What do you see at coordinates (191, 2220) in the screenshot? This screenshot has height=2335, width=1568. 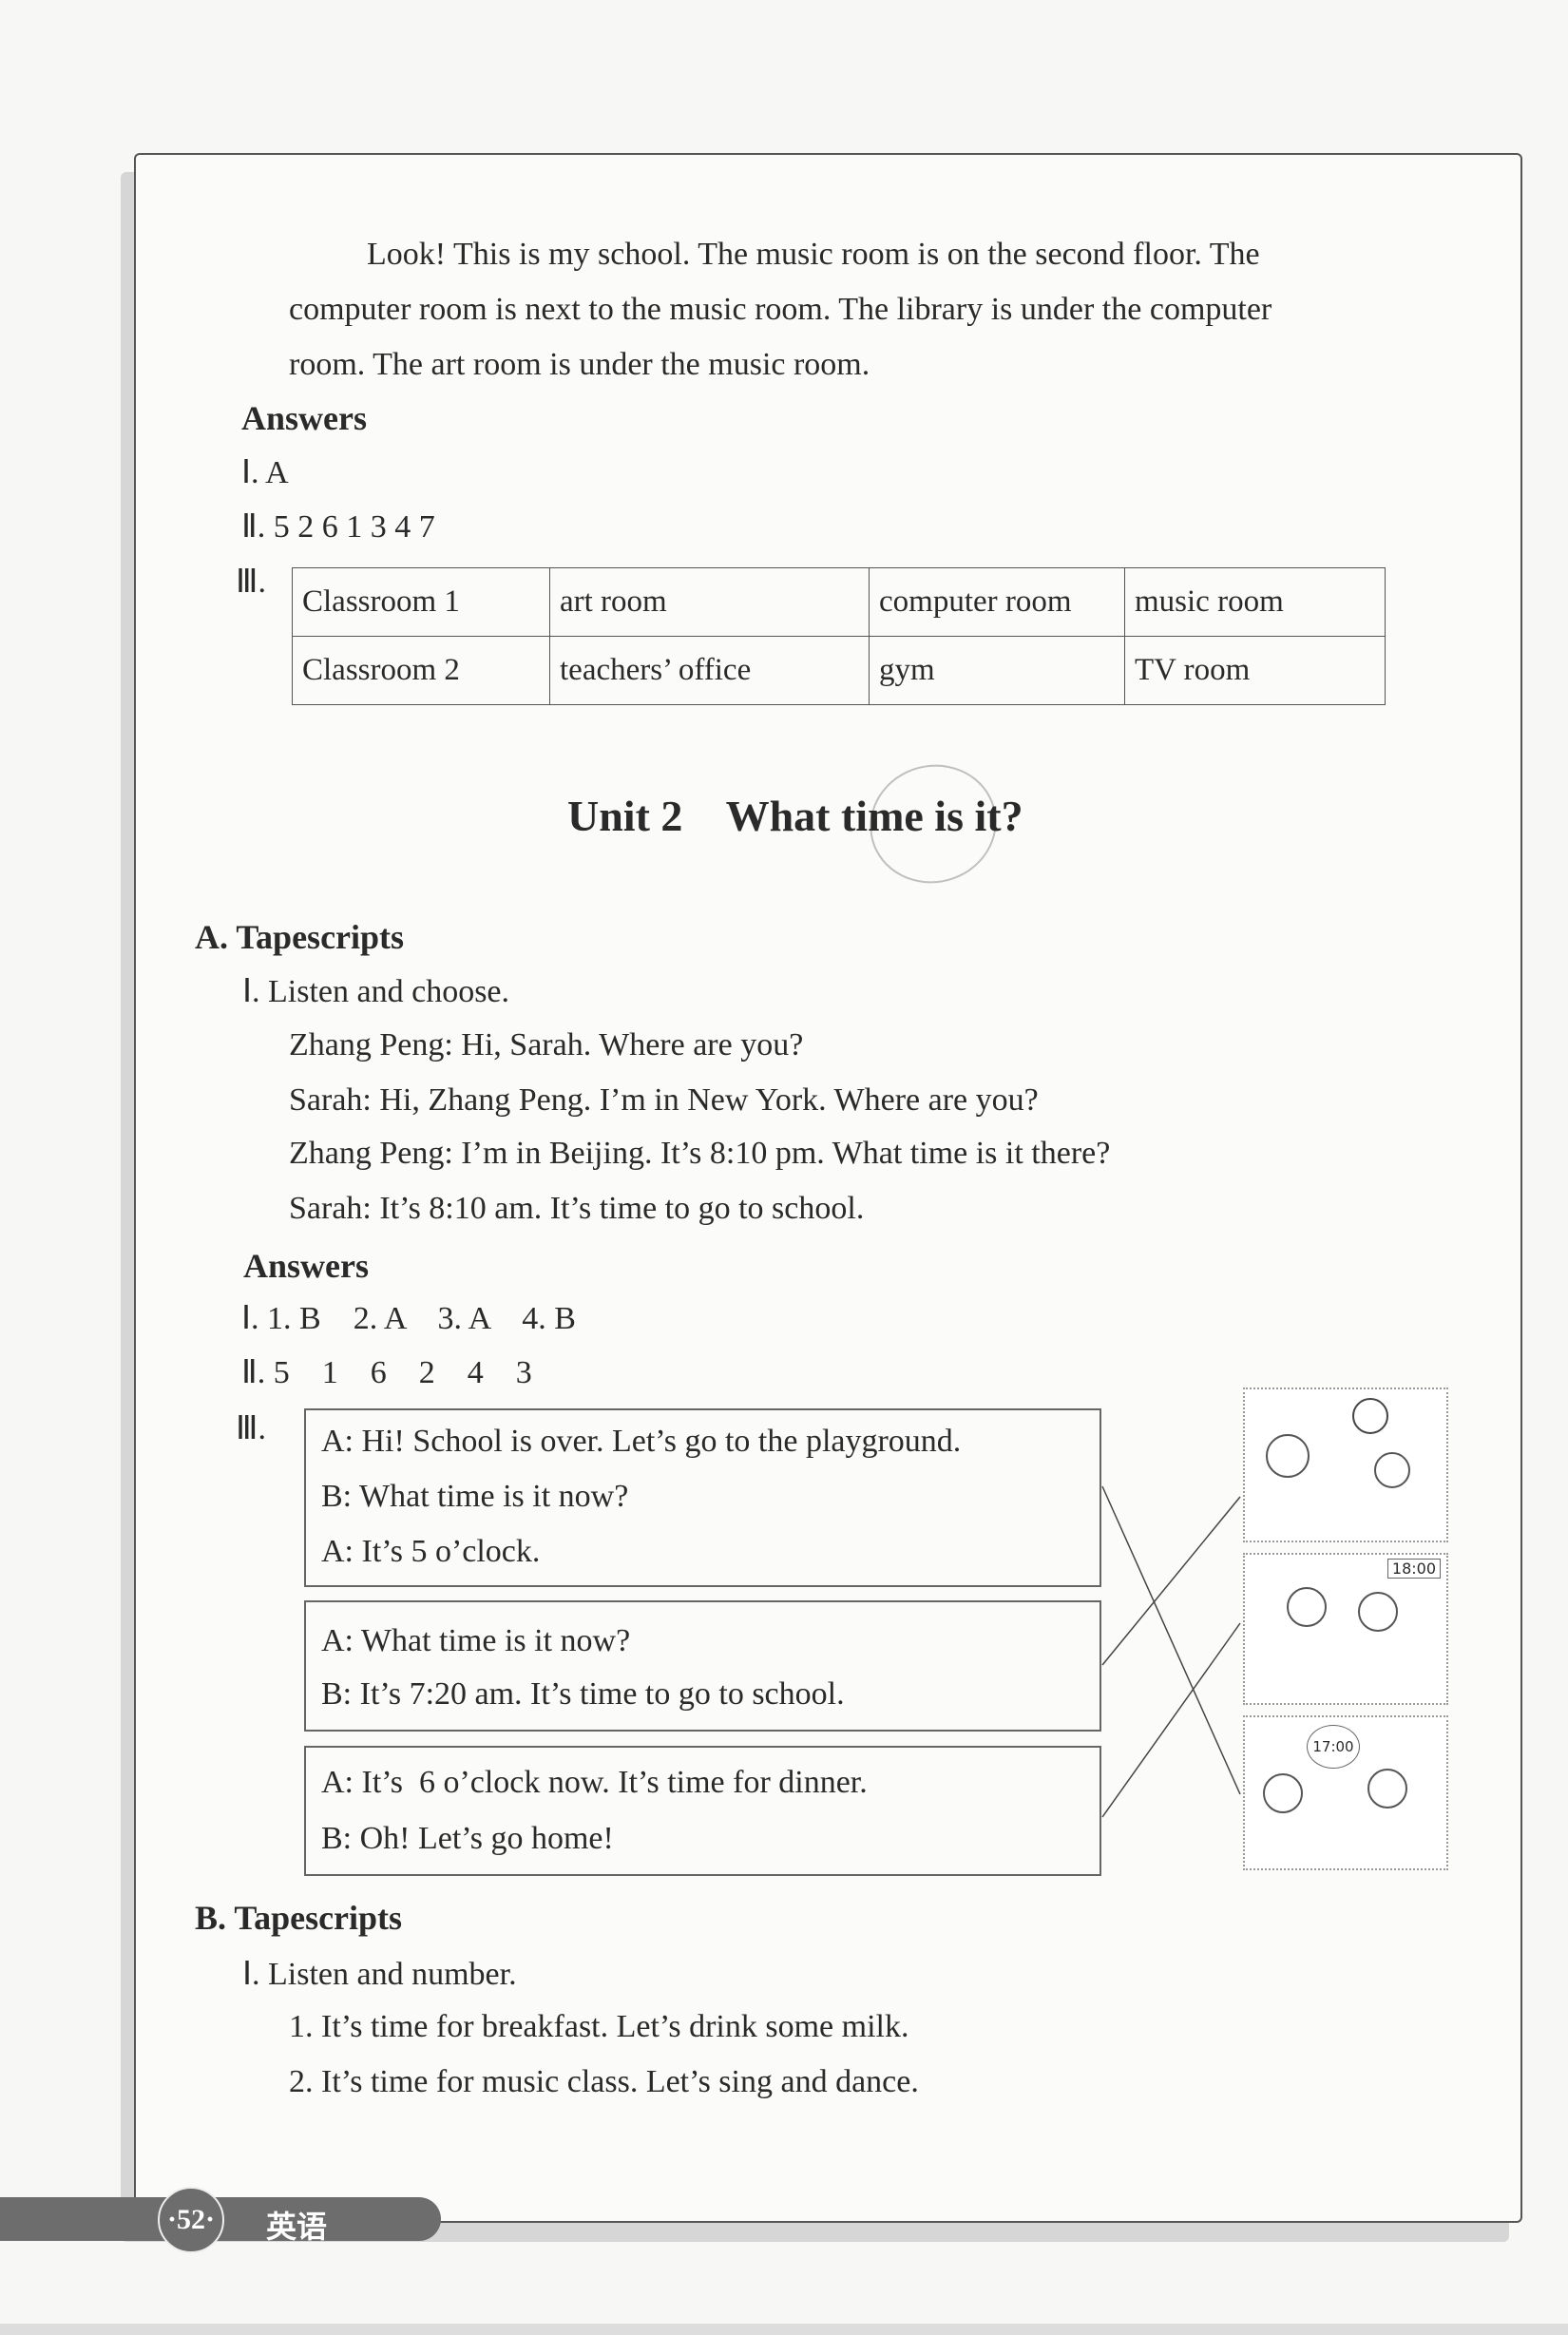 I see `page-number: ·52·` at bounding box center [191, 2220].